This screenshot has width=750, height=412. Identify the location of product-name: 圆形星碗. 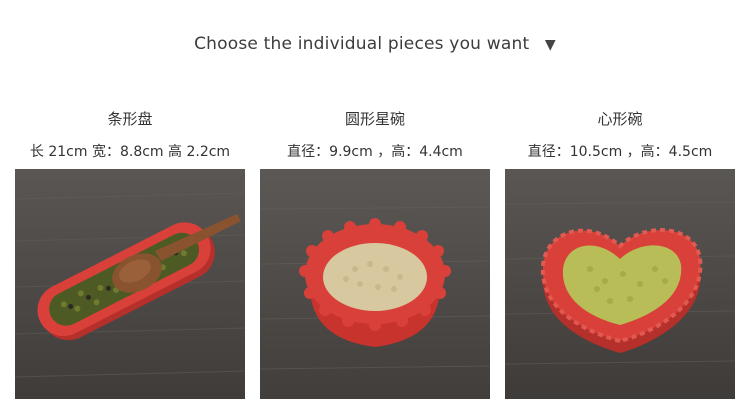
(374, 119).